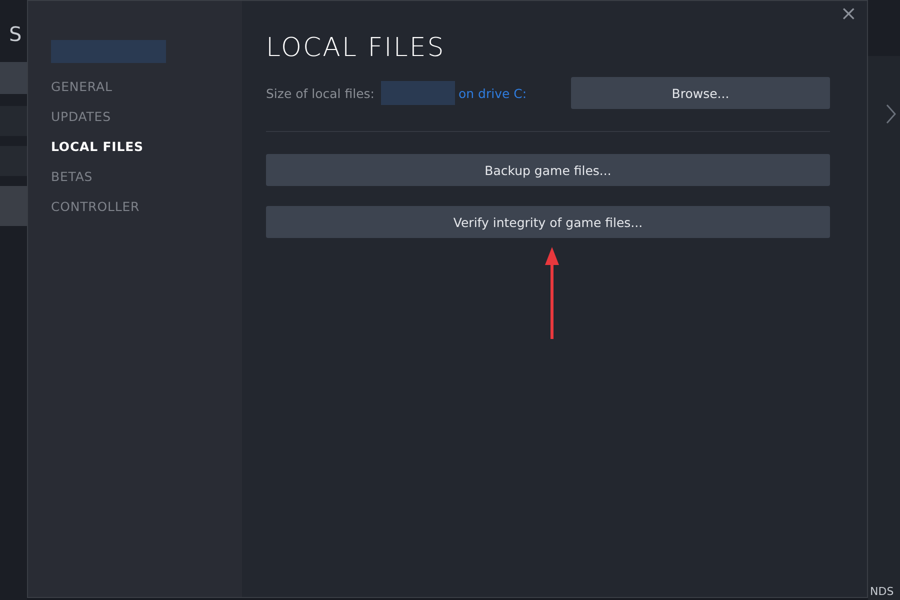  Describe the element at coordinates (15, 35) in the screenshot. I see `app-title: S` at that location.